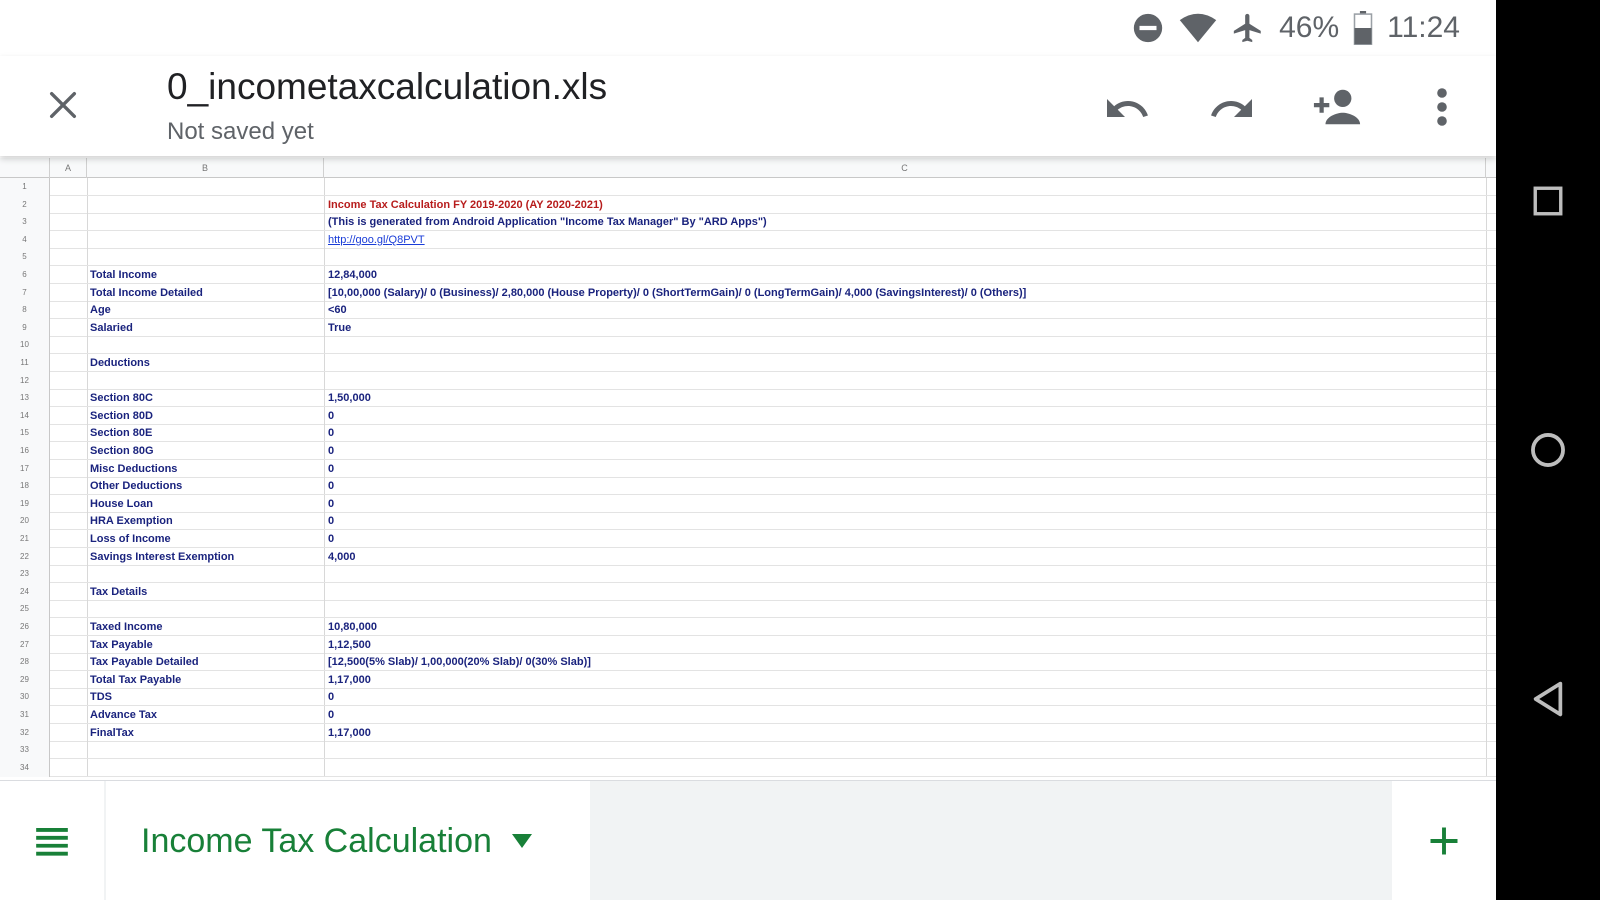  Describe the element at coordinates (521, 841) in the screenshot. I see `dropdown-caret-icon` at that location.